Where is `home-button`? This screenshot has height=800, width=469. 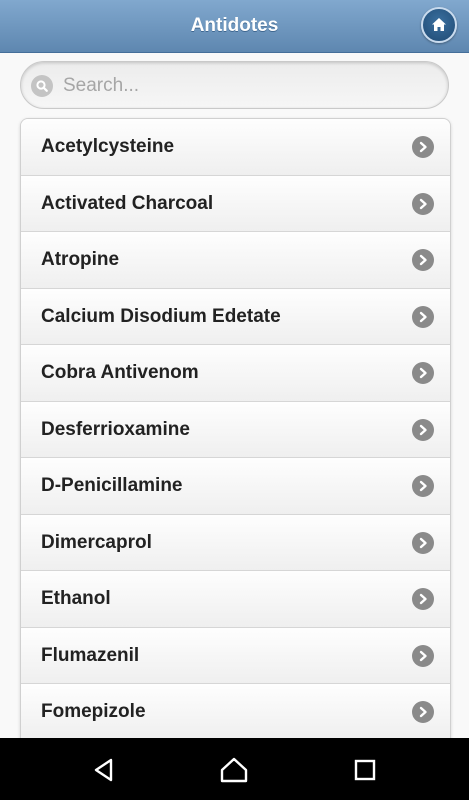 home-button is located at coordinates (439, 25).